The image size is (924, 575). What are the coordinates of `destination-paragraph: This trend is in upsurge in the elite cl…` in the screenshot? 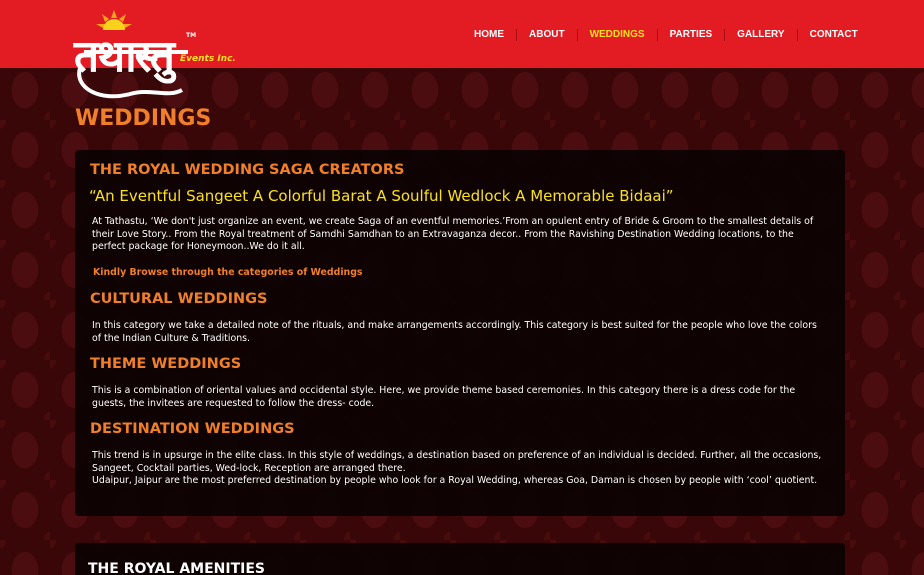 It's located at (457, 462).